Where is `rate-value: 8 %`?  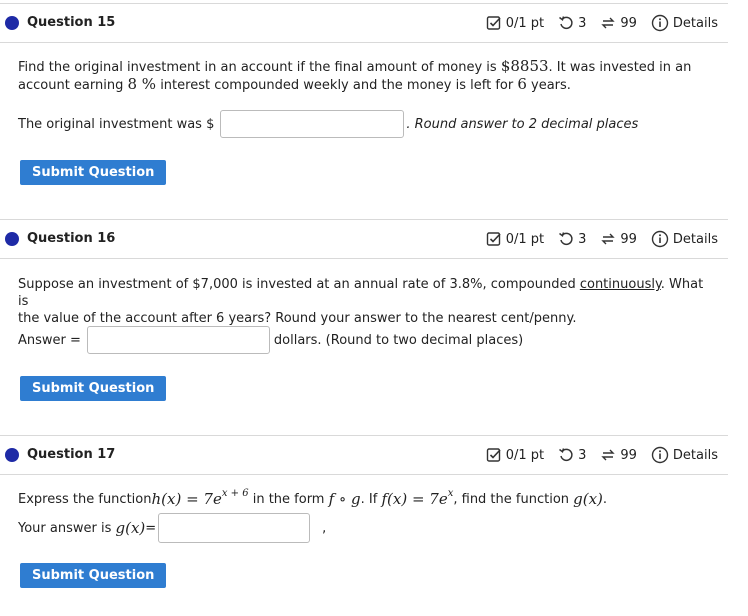
rate-value: 8 % is located at coordinates (142, 84).